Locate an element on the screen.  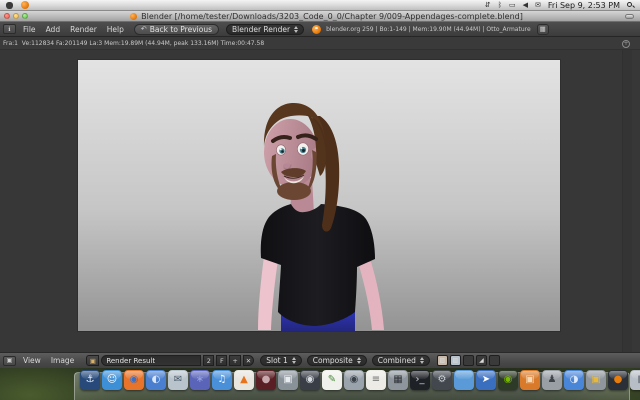
dock-quicktime: ◑ is located at coordinates (574, 380).